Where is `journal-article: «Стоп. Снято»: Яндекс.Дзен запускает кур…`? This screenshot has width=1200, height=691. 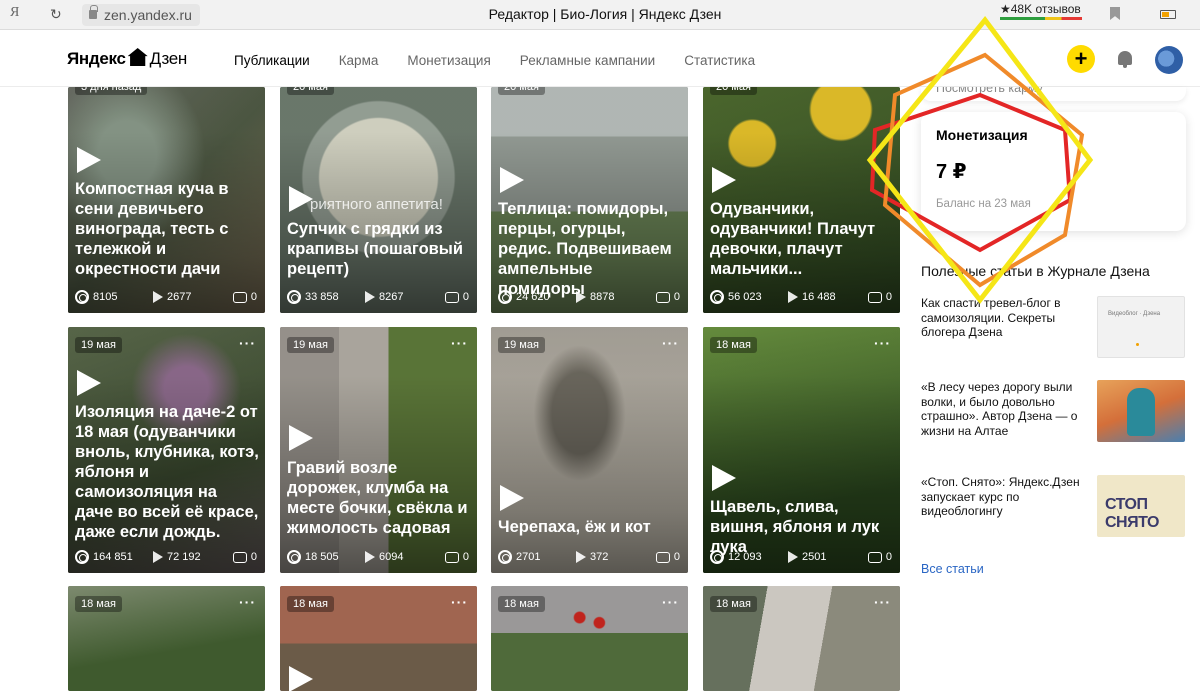
journal-article: «Стоп. Снято»: Яндекс.Дзен запускает кур… is located at coordinates (1053, 506).